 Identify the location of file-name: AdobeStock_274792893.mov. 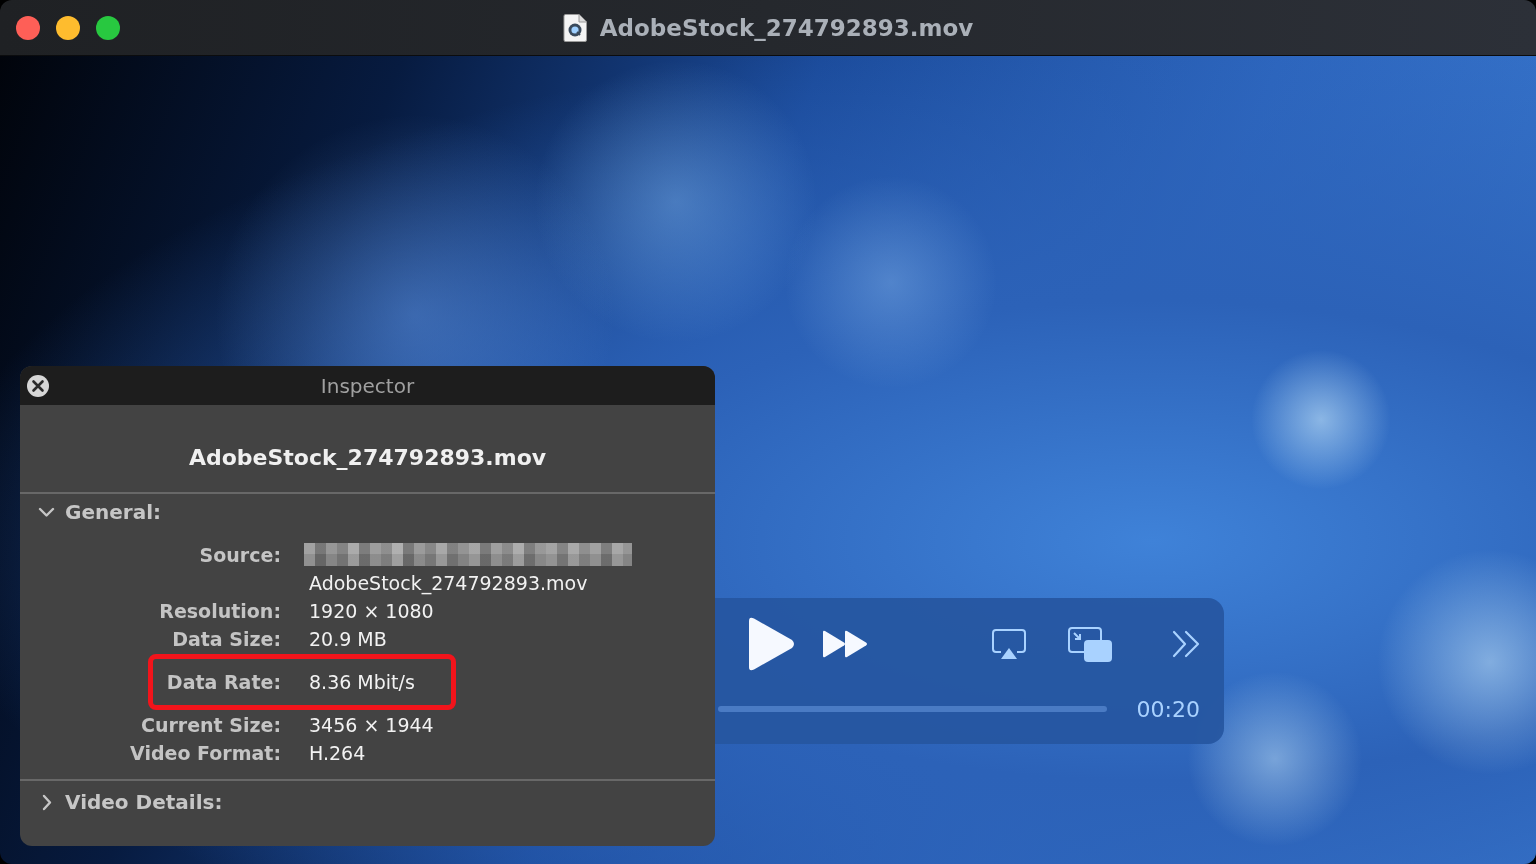
(367, 457).